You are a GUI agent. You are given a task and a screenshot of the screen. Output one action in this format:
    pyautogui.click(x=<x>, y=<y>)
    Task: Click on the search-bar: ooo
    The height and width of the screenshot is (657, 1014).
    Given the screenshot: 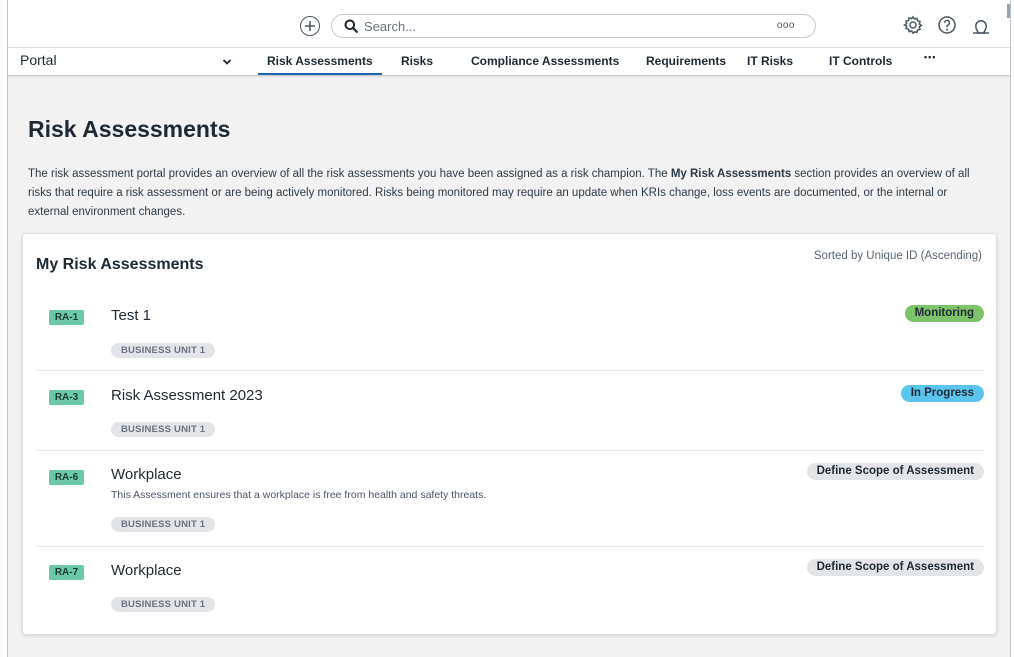 What is the action you would take?
    pyautogui.click(x=573, y=26)
    